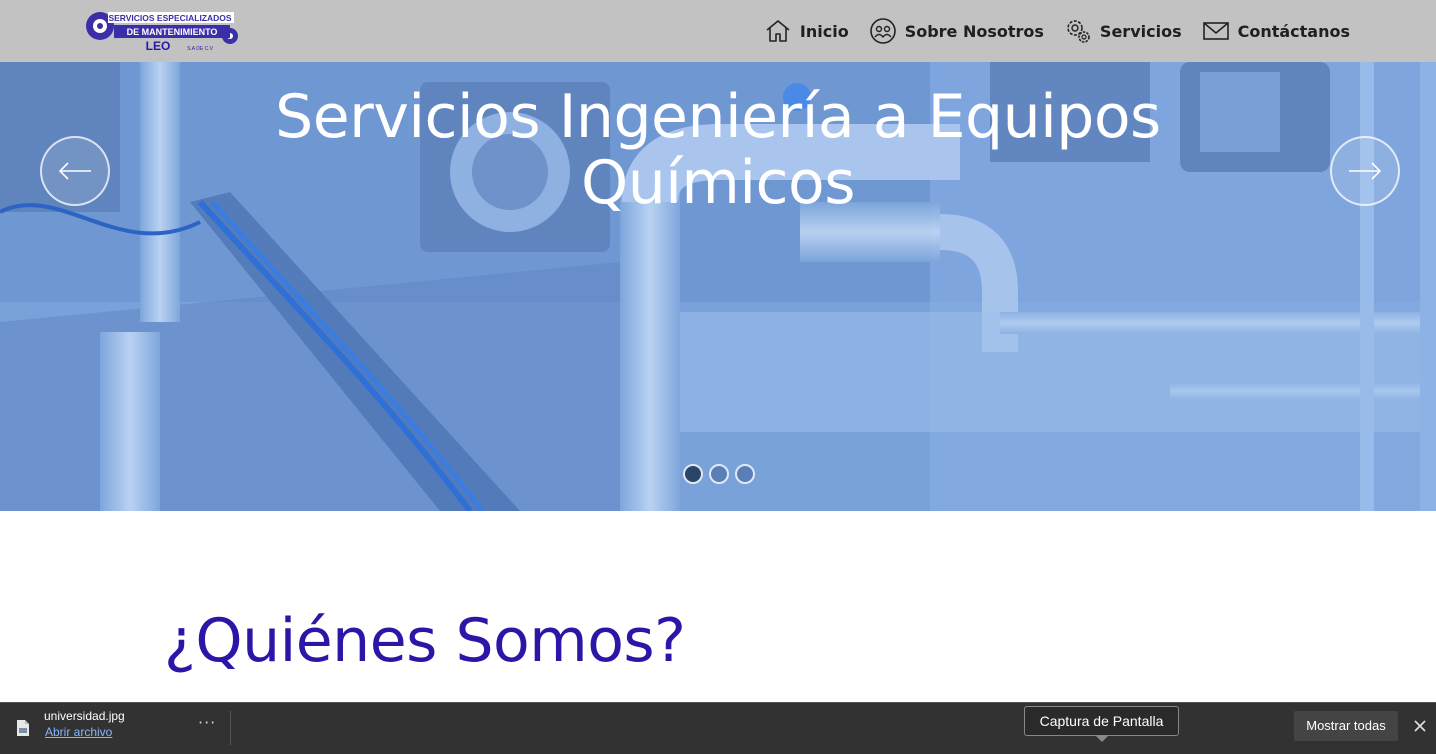 This screenshot has width=1436, height=754. Describe the element at coordinates (824, 31) in the screenshot. I see `nav-label: Inicio` at that location.